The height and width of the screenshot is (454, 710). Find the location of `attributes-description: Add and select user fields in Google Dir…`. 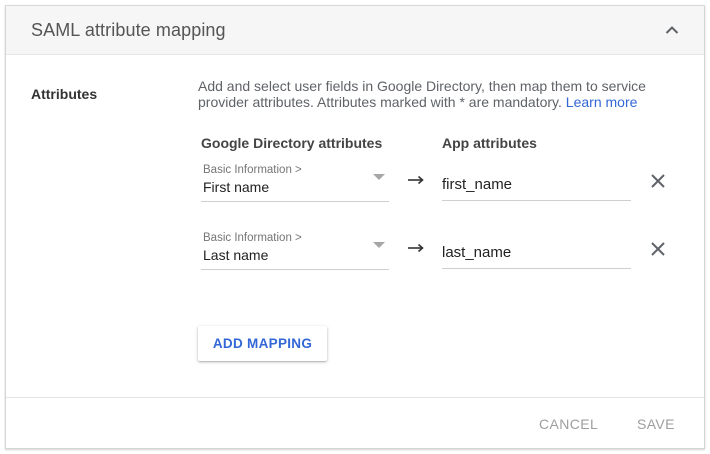

attributes-description: Add and select user fields in Google Dir… is located at coordinates (433, 94).